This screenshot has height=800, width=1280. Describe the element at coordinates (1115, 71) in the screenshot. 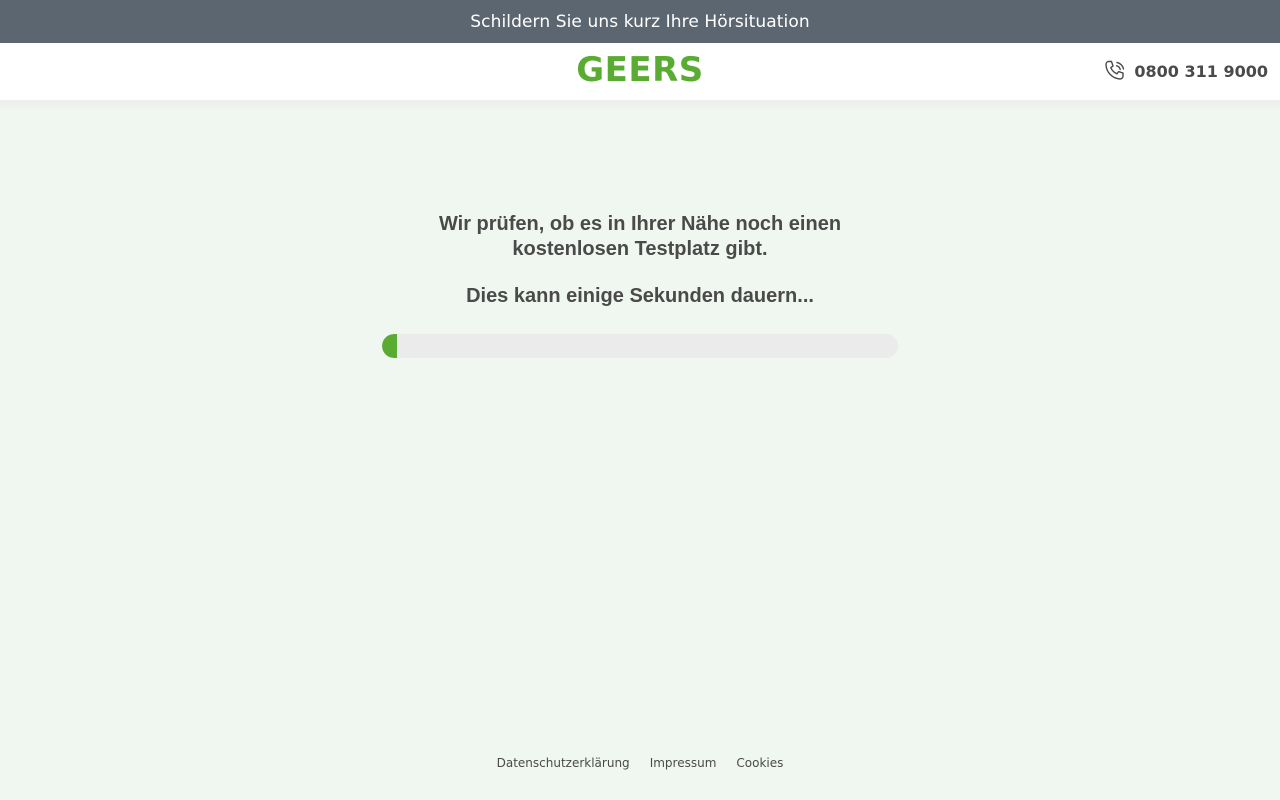

I see `phone-icon` at that location.